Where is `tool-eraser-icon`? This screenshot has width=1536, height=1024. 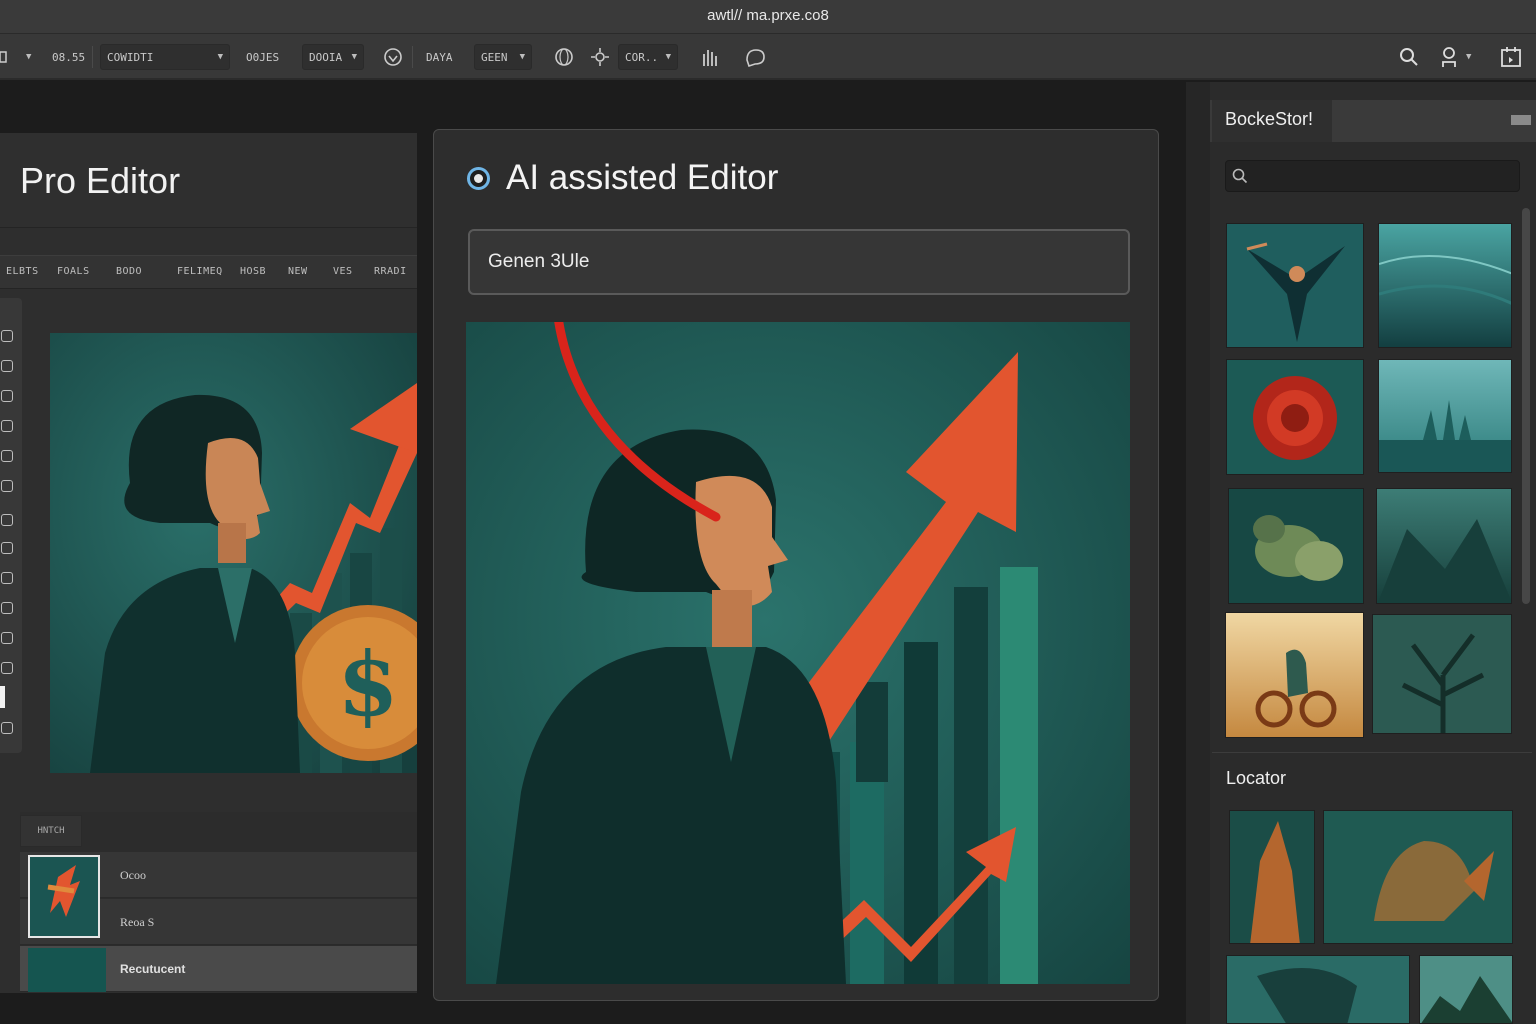
tool-eraser-icon is located at coordinates (7, 608).